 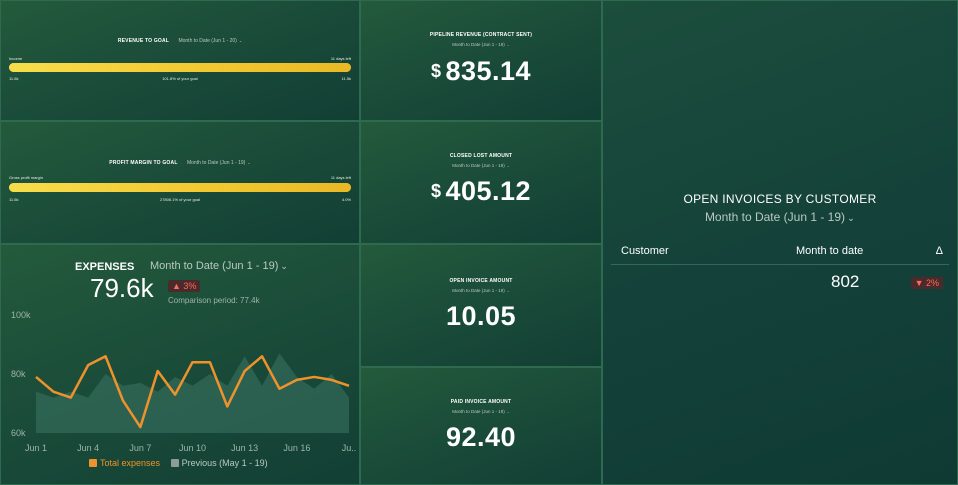 What do you see at coordinates (780, 280) in the screenshot?
I see `table-row: 802 ▼ 2%` at bounding box center [780, 280].